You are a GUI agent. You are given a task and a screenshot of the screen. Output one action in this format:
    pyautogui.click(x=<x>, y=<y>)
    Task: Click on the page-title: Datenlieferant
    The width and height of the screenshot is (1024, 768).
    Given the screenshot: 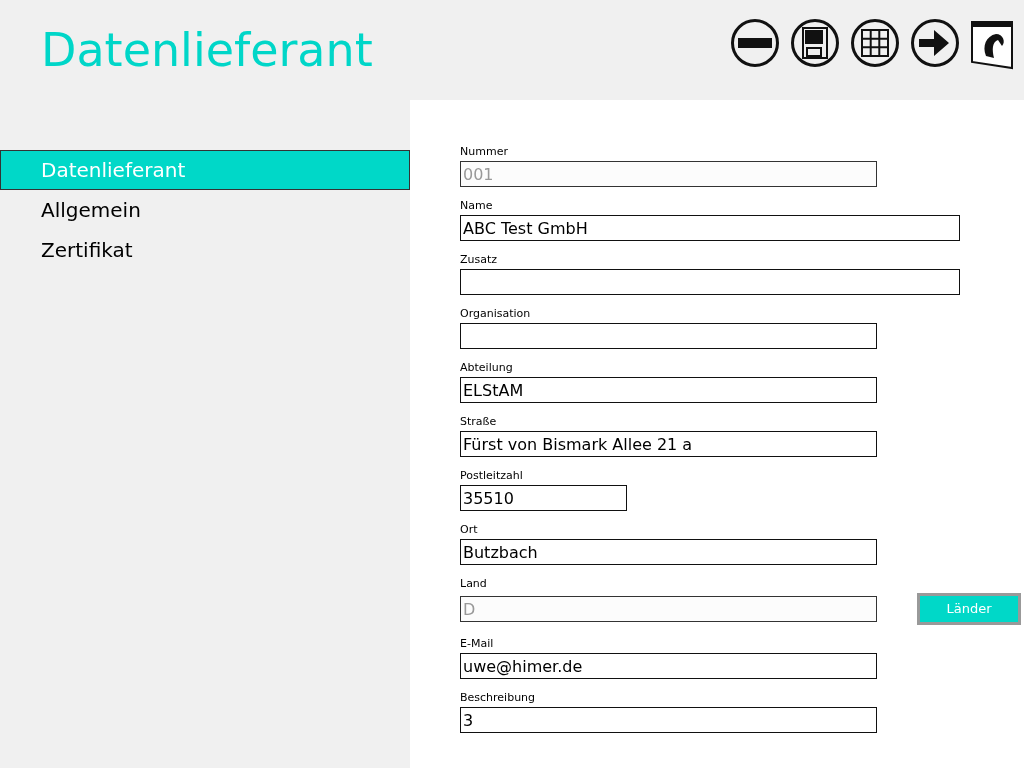 What is the action you would take?
    pyautogui.click(x=207, y=50)
    